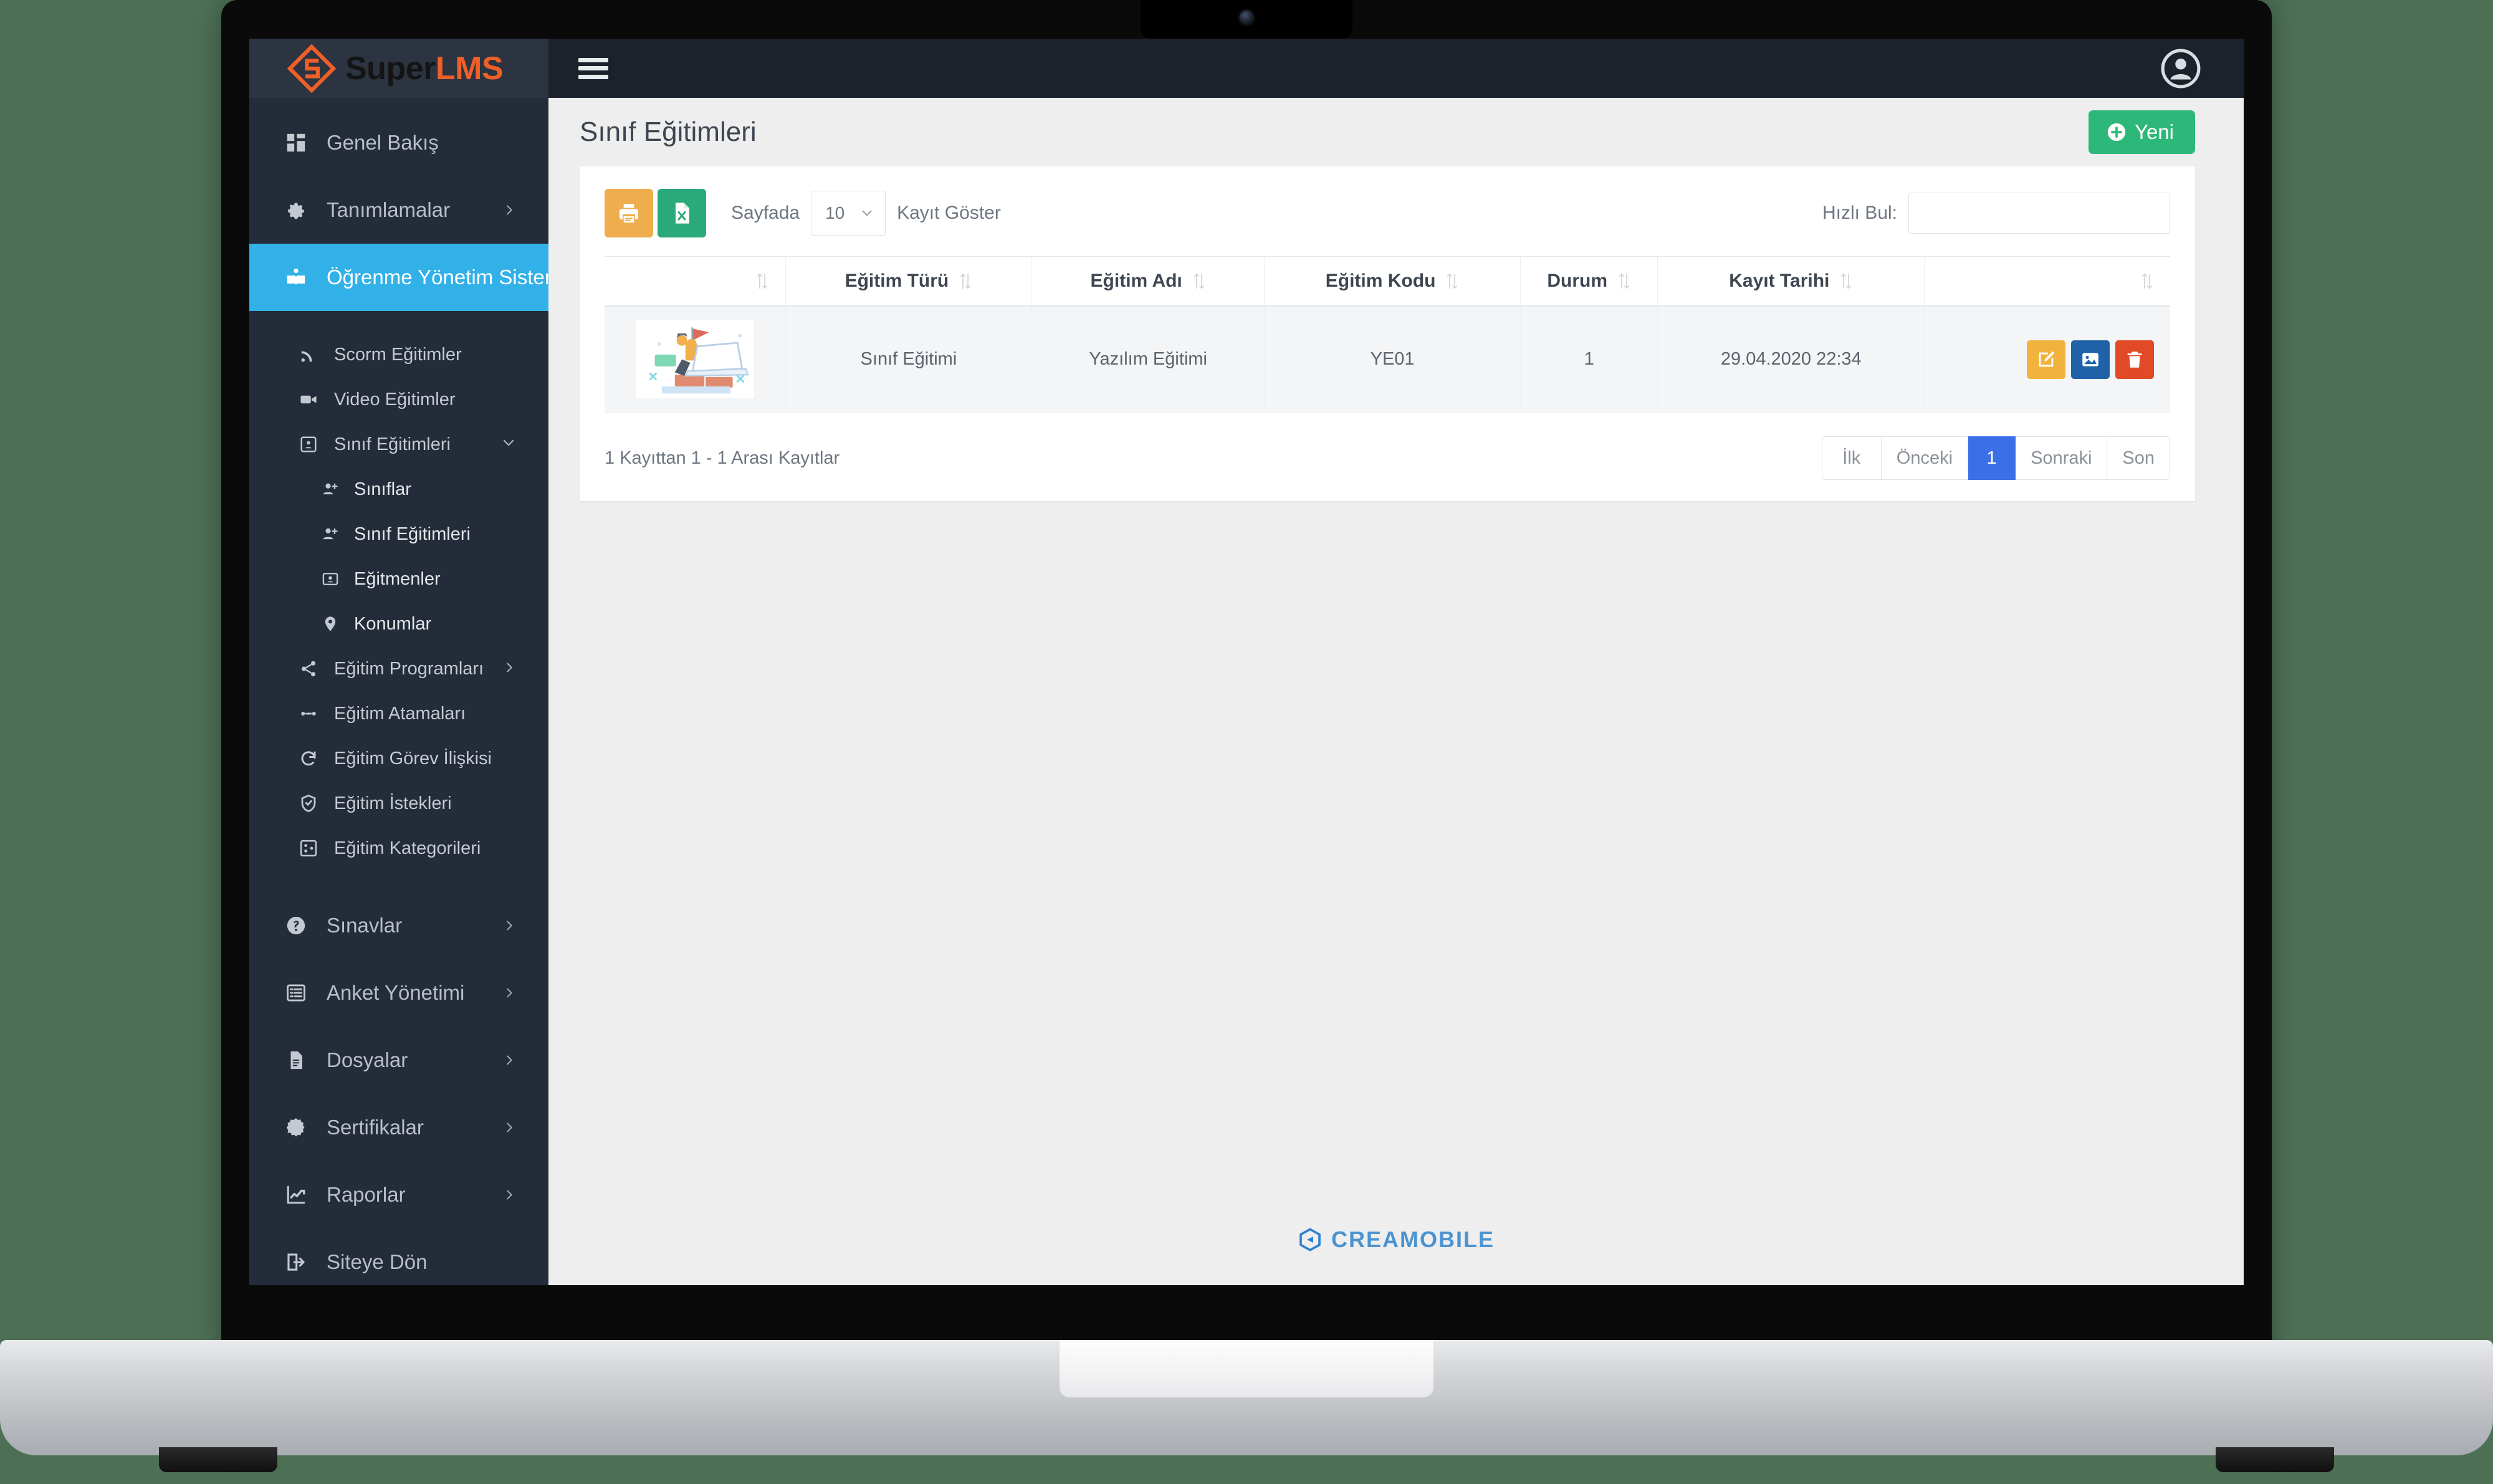 The image size is (2493, 1484). I want to click on sidebar-item-e-itim-programlar: Eğitim Programları, so click(398, 668).